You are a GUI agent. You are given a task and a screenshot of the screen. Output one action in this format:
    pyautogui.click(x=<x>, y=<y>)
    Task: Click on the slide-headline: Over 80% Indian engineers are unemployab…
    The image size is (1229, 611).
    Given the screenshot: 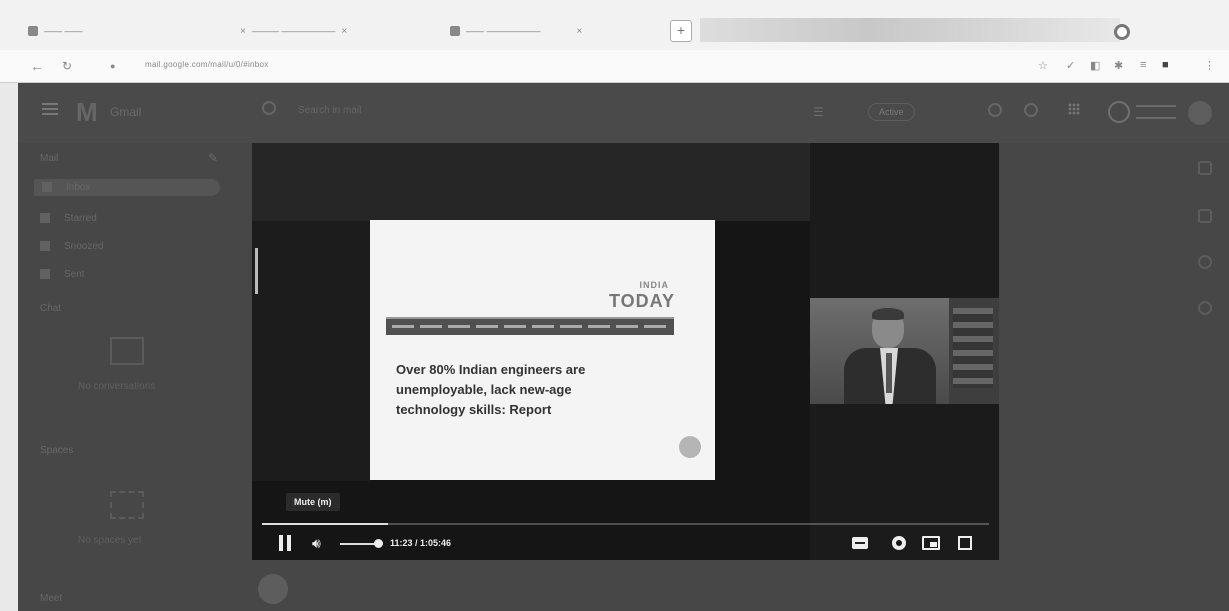 What is the action you would take?
    pyautogui.click(x=491, y=389)
    